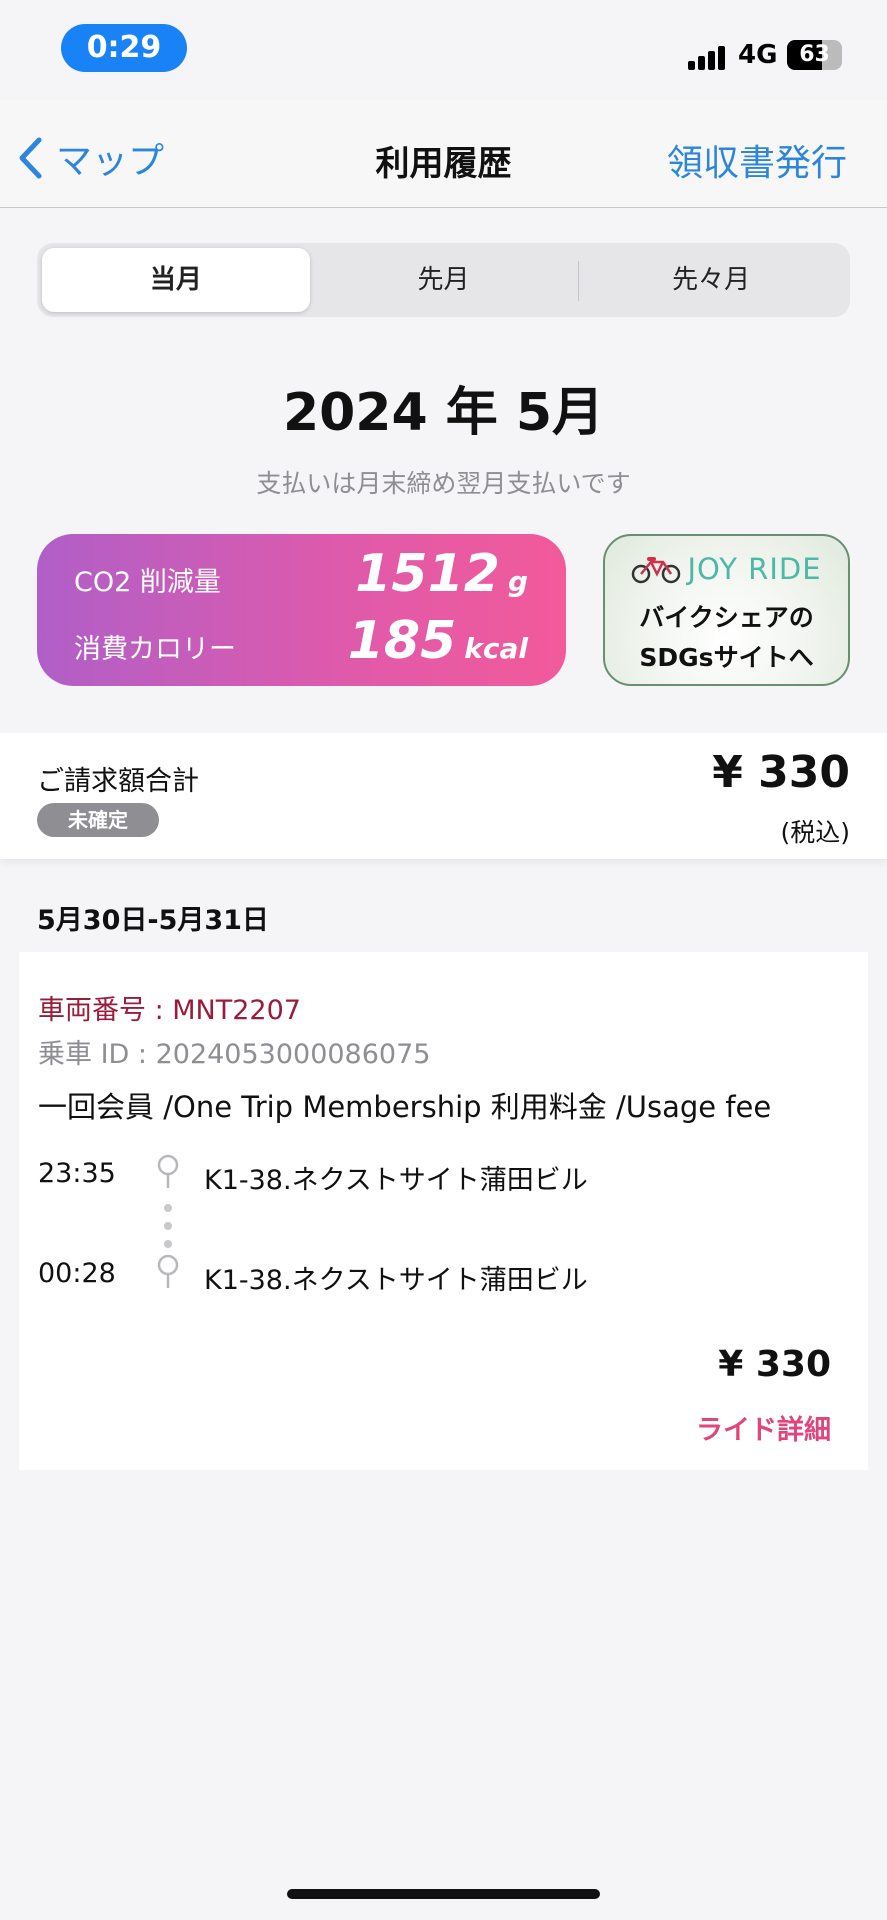 The width and height of the screenshot is (887, 1920). I want to click on end-time: 00:28, so click(77, 1273).